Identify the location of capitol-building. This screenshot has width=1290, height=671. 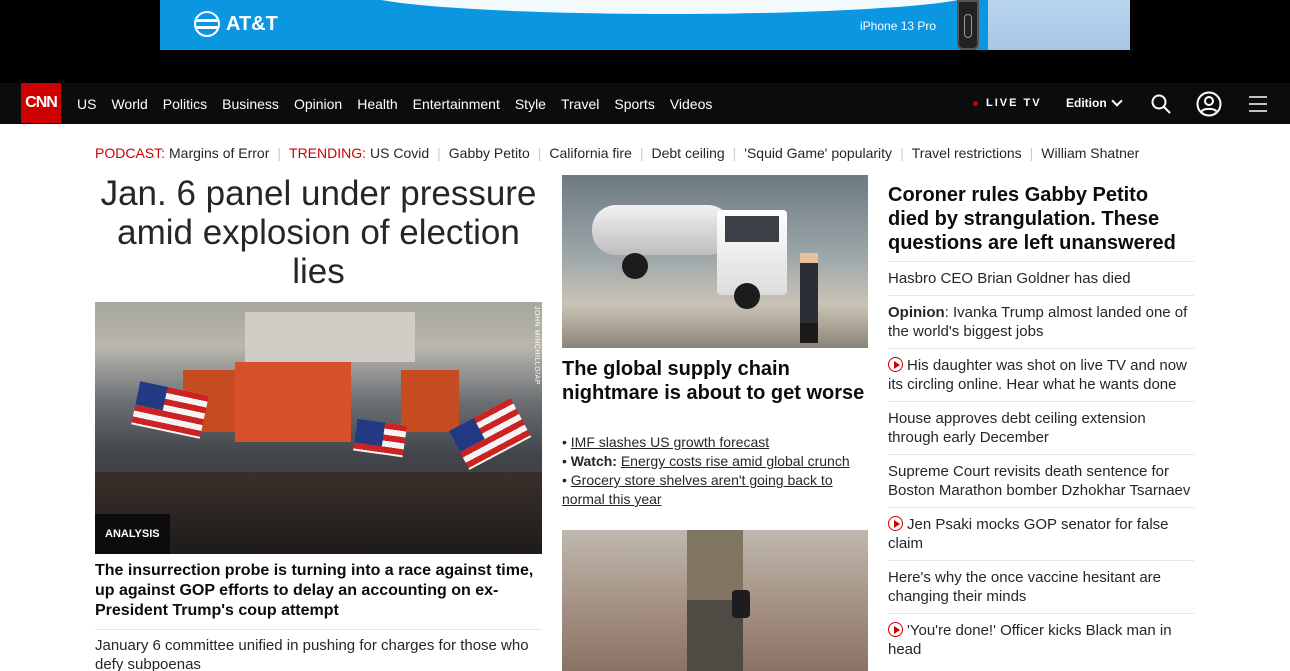
(330, 337).